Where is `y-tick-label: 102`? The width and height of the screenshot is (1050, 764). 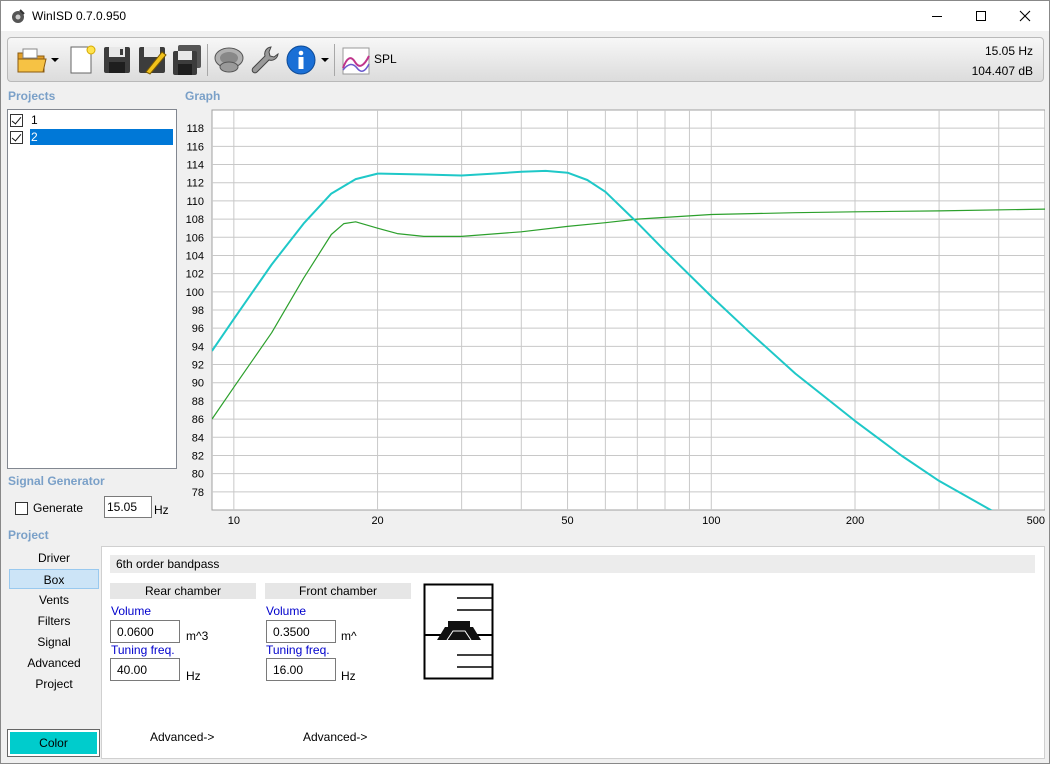
y-tick-label: 102 is located at coordinates (195, 275).